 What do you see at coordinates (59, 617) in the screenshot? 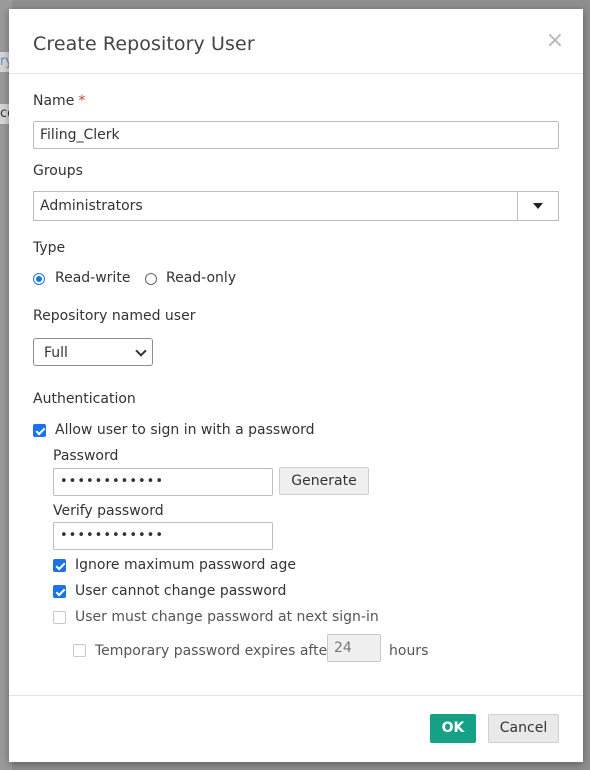
I see `must-change-checkbox` at bounding box center [59, 617].